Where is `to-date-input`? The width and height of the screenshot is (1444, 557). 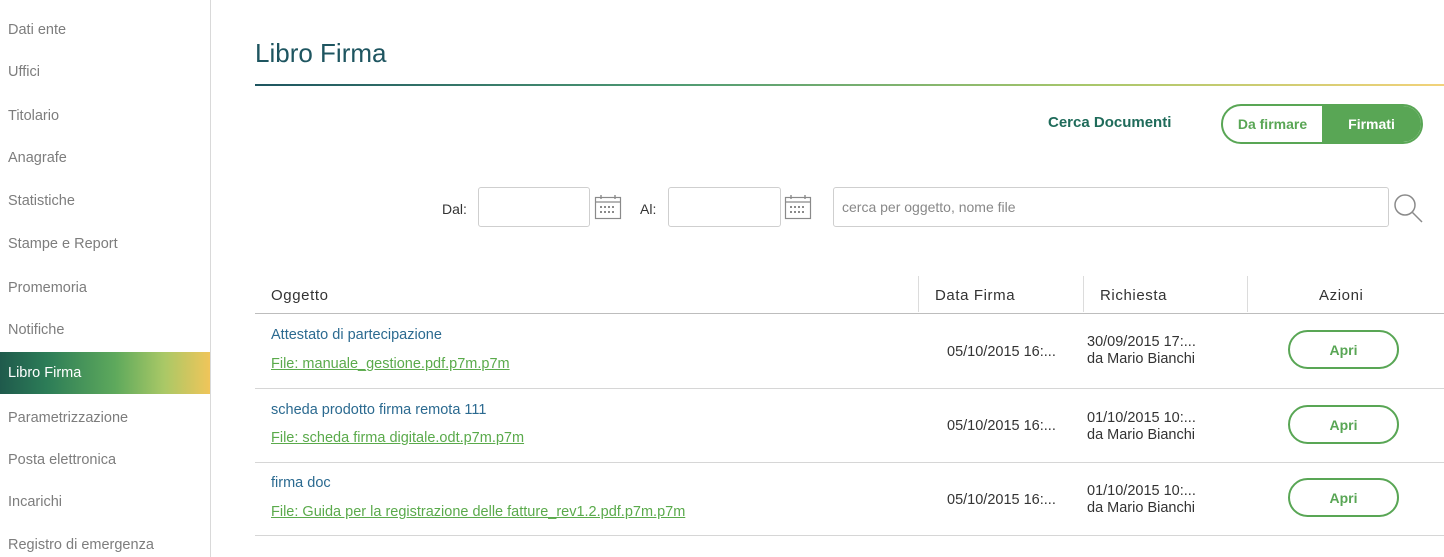
to-date-input is located at coordinates (724, 207).